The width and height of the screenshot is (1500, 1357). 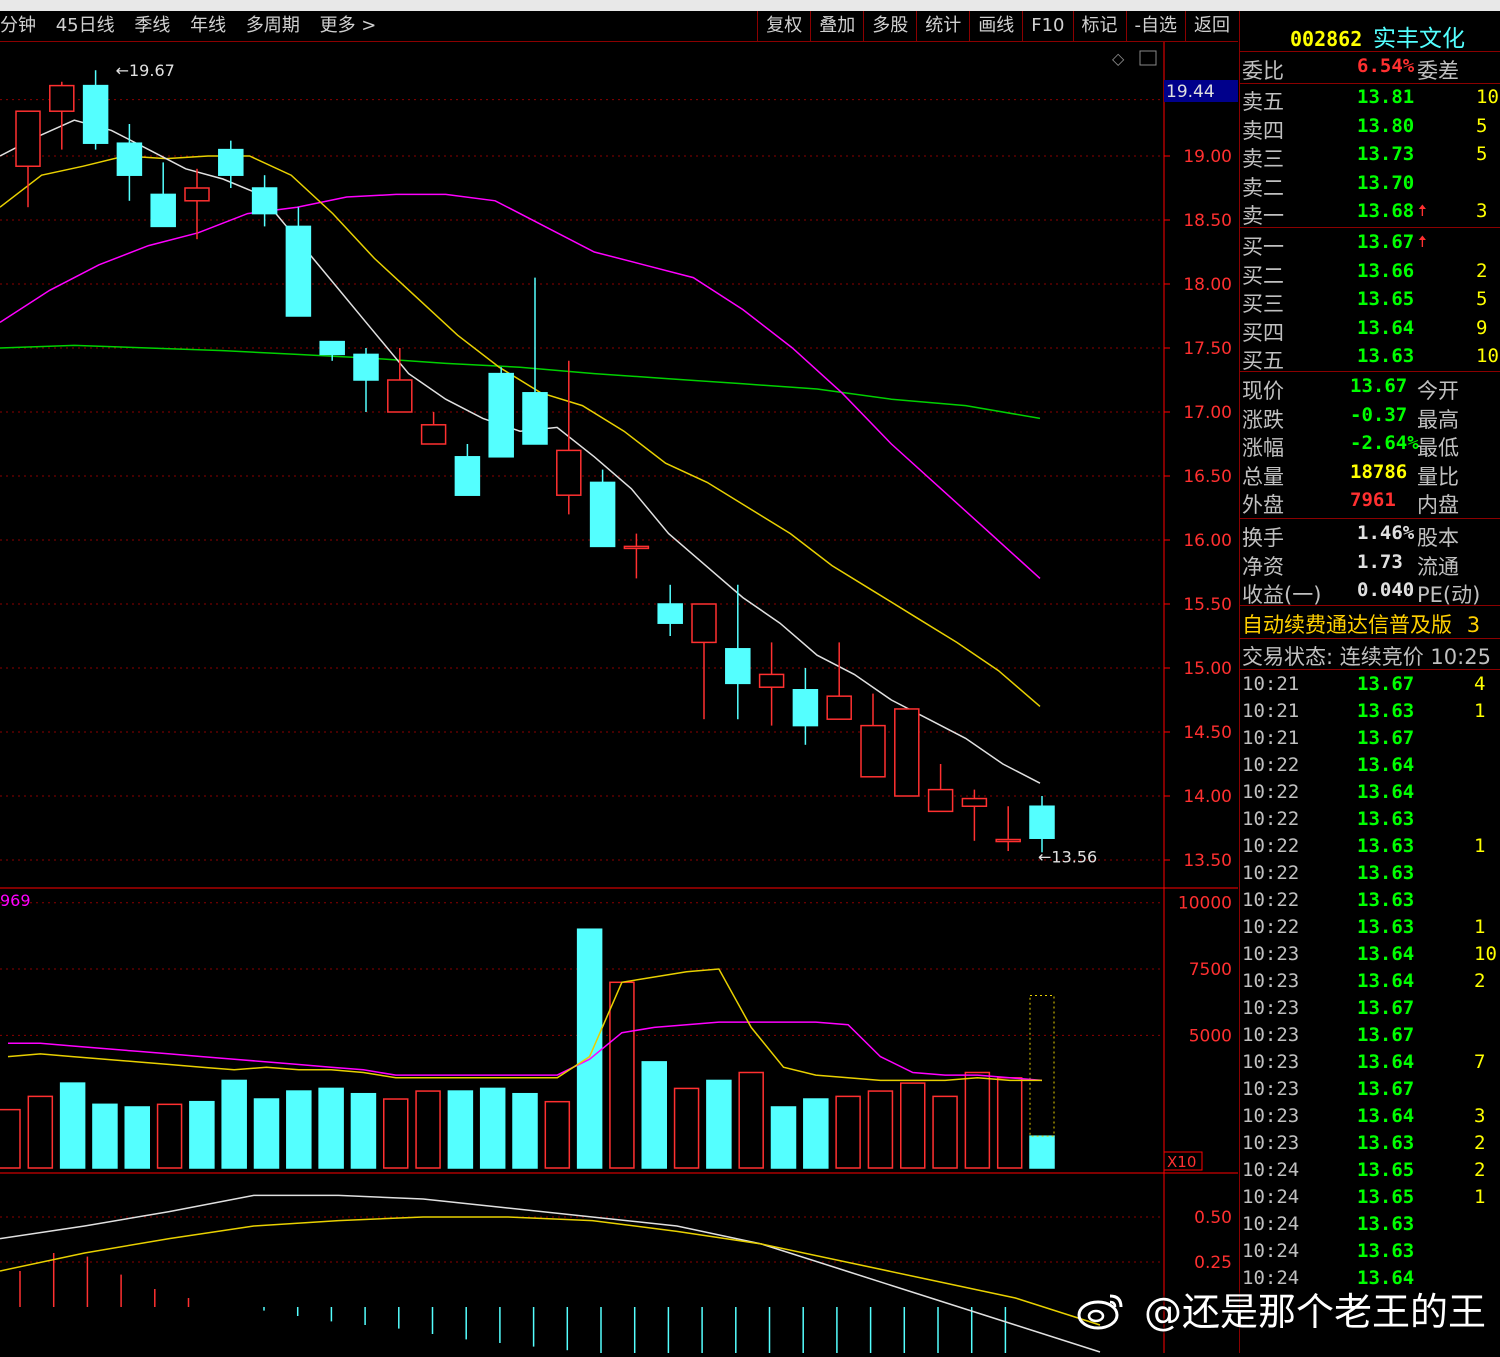 I want to click on macd-indicator, so click(x=550, y=1275).